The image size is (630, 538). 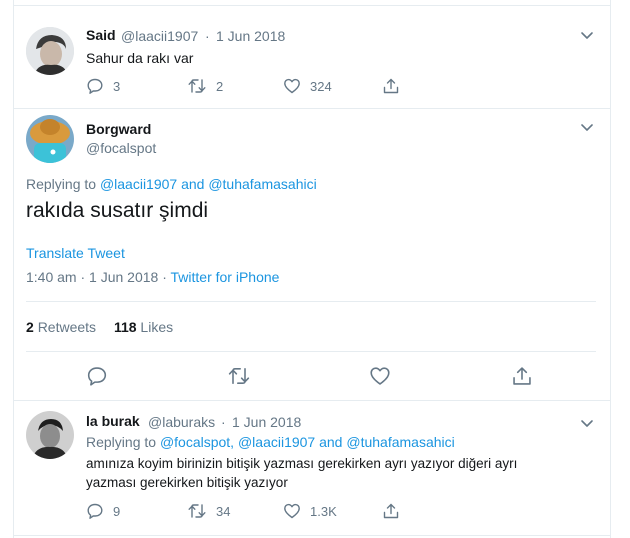 I want to click on retweet-count: 2, so click(x=220, y=86).